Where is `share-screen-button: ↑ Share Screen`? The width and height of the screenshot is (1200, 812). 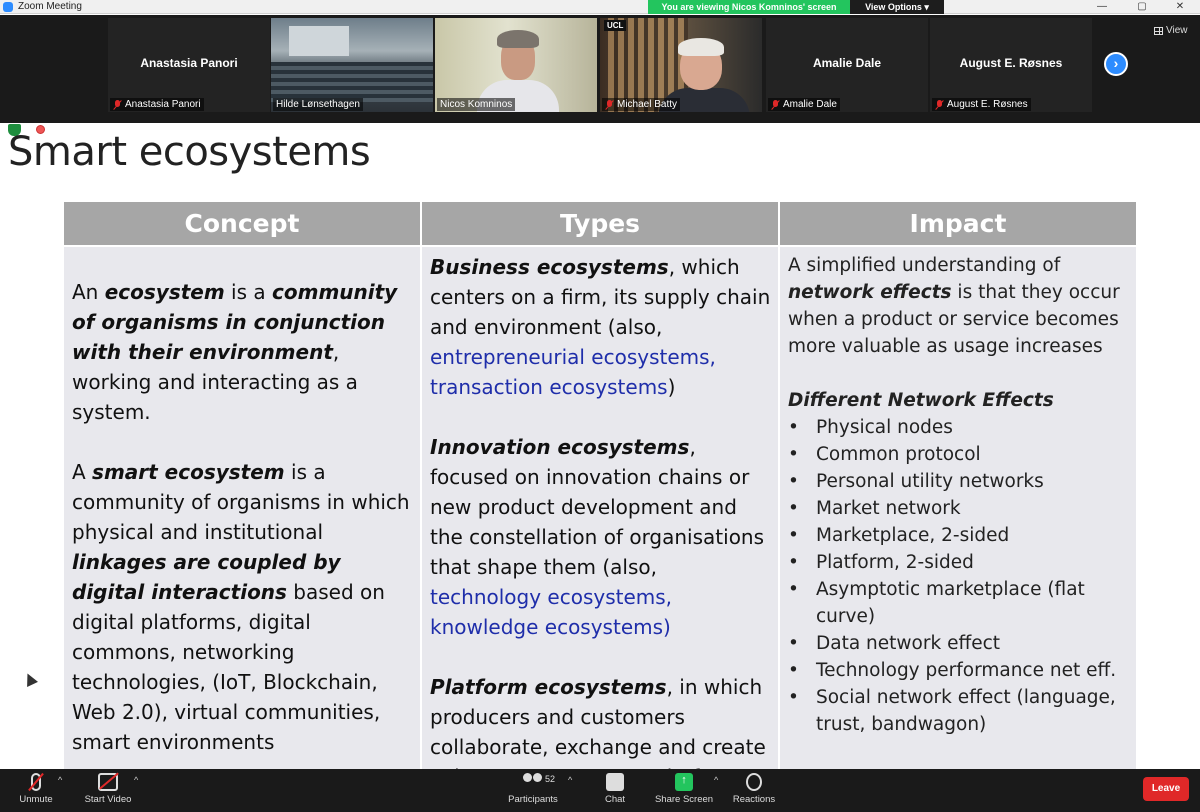
share-screen-button: ↑ Share Screen is located at coordinates (684, 789).